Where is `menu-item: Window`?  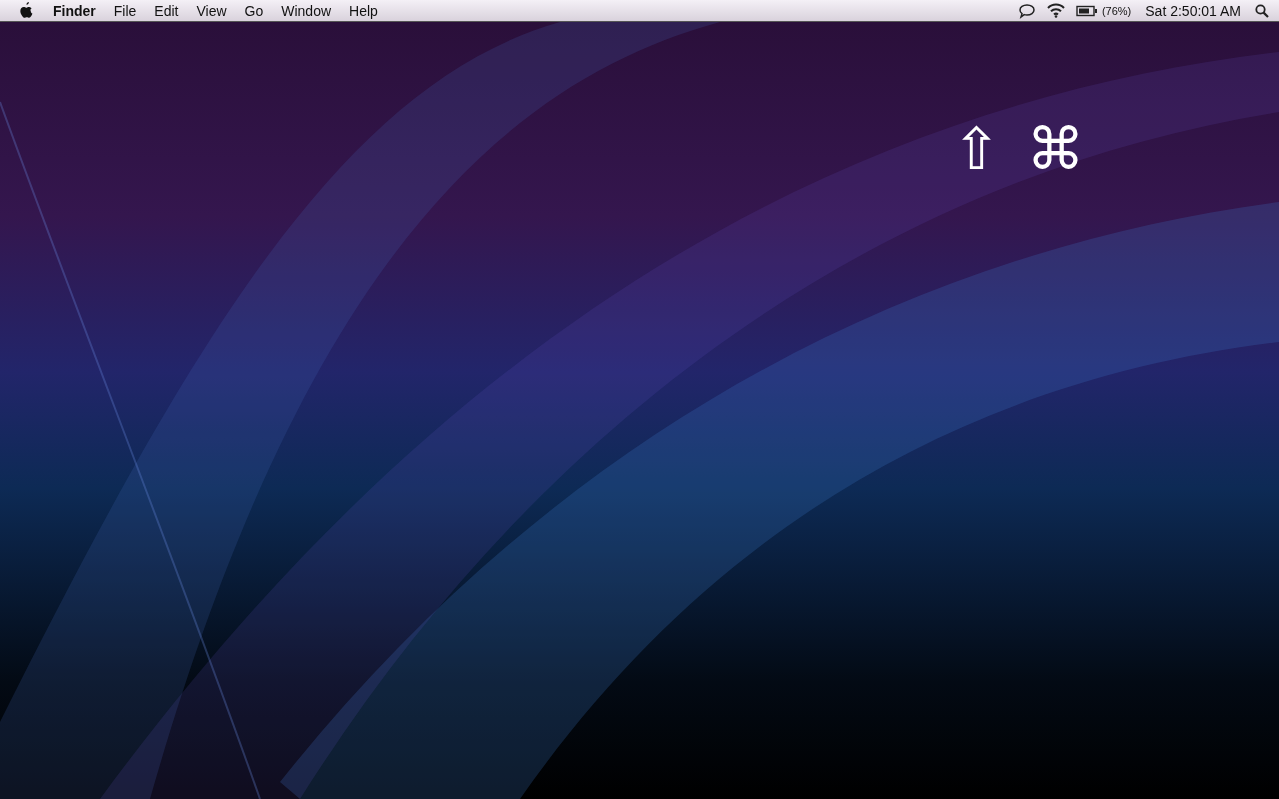 menu-item: Window is located at coordinates (306, 10).